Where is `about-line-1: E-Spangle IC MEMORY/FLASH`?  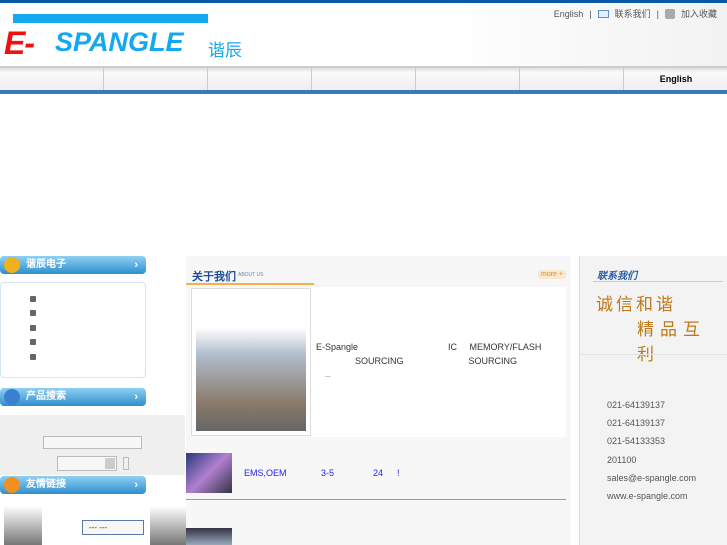 about-line-1: E-Spangle IC MEMORY/FLASH is located at coordinates (429, 347).